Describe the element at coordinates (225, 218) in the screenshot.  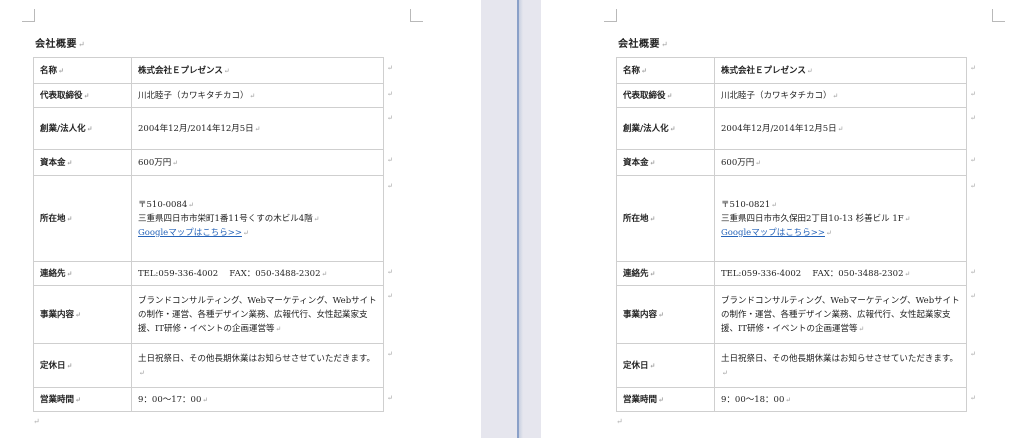
I see `address: 三重県四日市市栄町1番11号くすの木ビル4階` at that location.